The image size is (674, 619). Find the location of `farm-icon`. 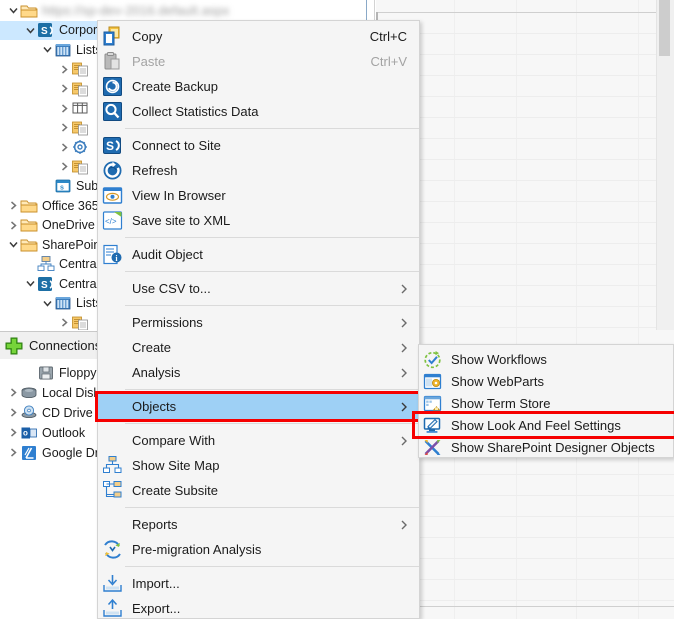

farm-icon is located at coordinates (46, 264).